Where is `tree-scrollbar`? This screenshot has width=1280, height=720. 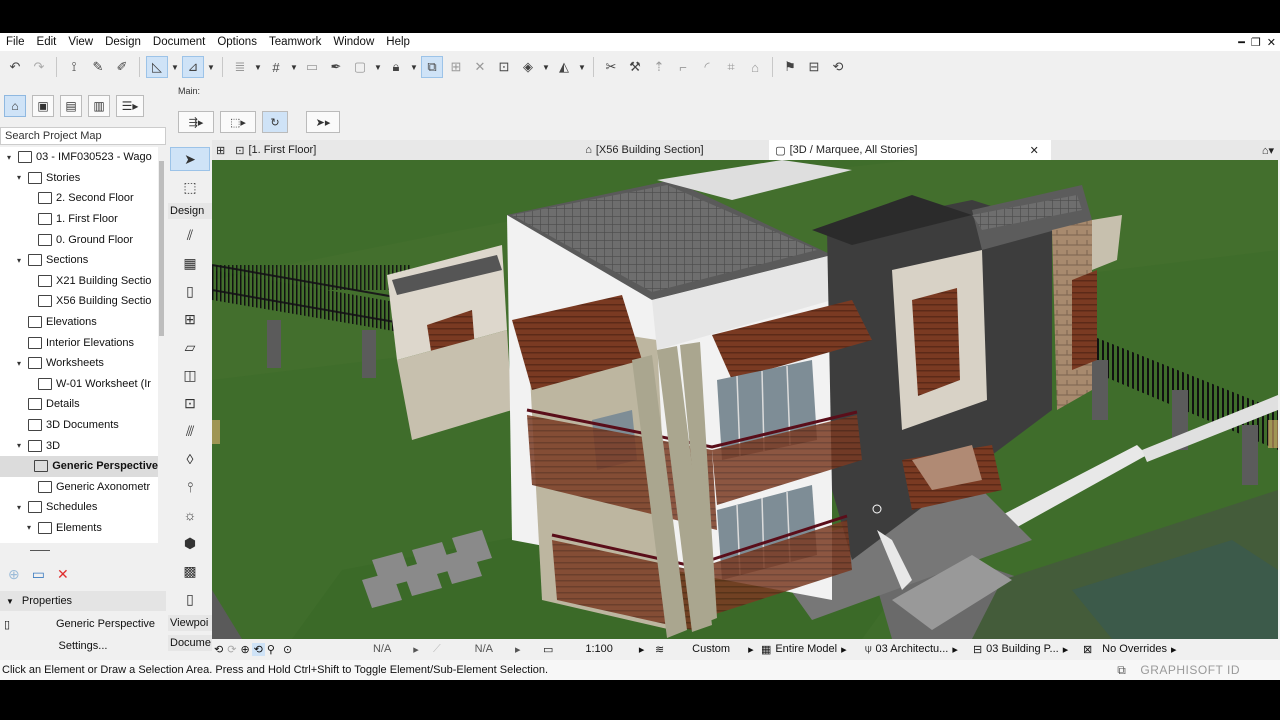 tree-scrollbar is located at coordinates (162, 345).